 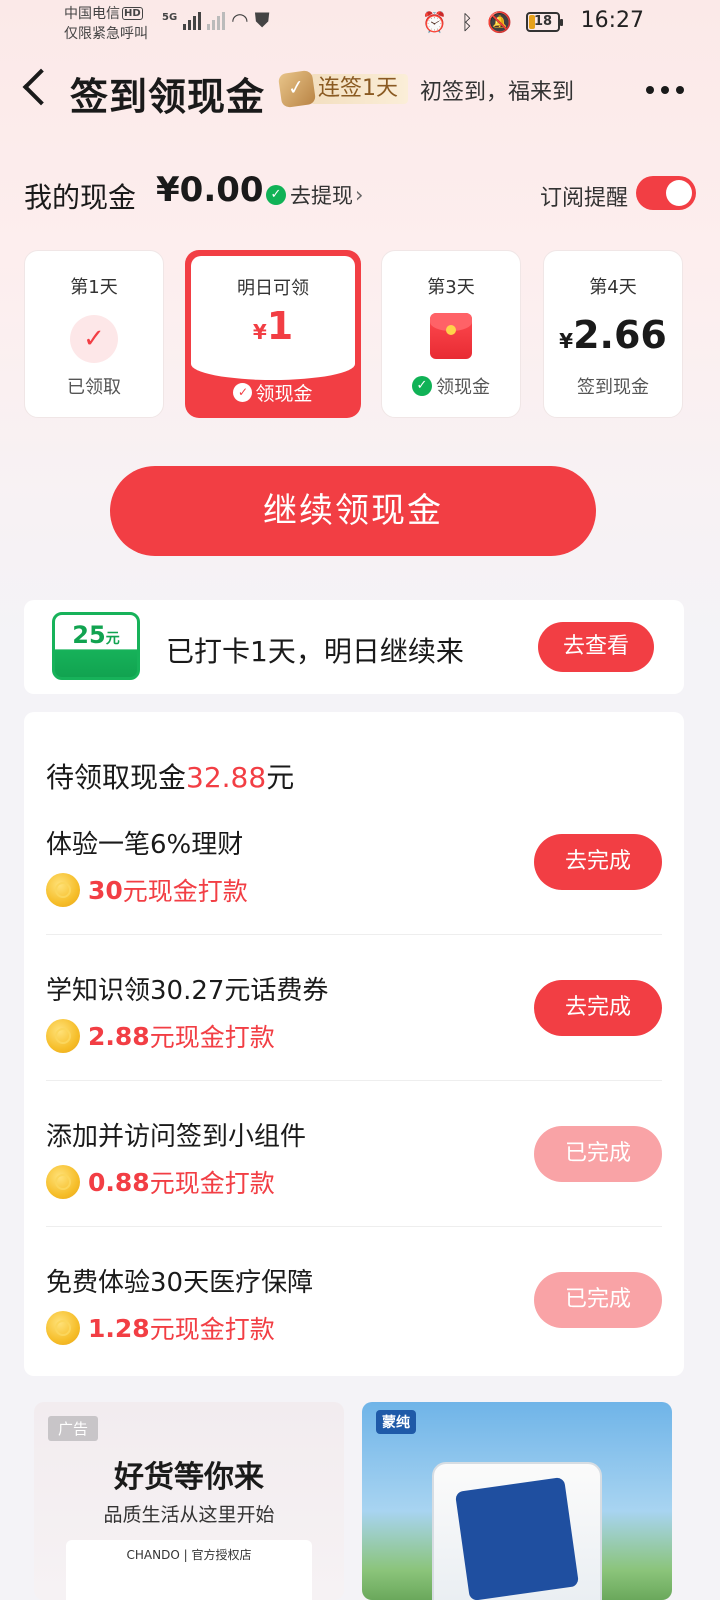 What do you see at coordinates (240, 20) in the screenshot?
I see `wifi-icon: ◠` at bounding box center [240, 20].